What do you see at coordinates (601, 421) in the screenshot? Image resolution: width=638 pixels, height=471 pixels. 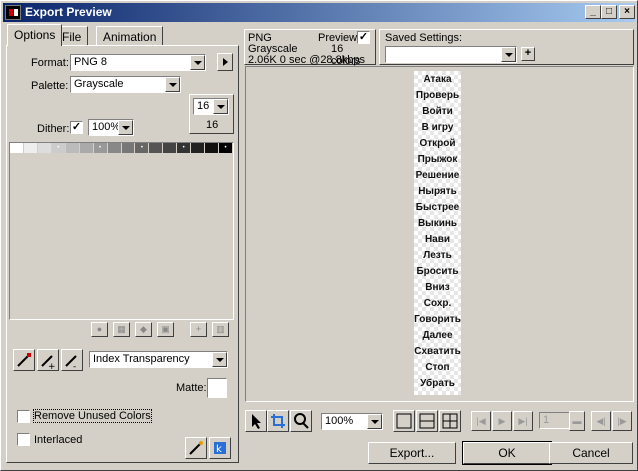 I see `prev-frame-button: ◀|` at bounding box center [601, 421].